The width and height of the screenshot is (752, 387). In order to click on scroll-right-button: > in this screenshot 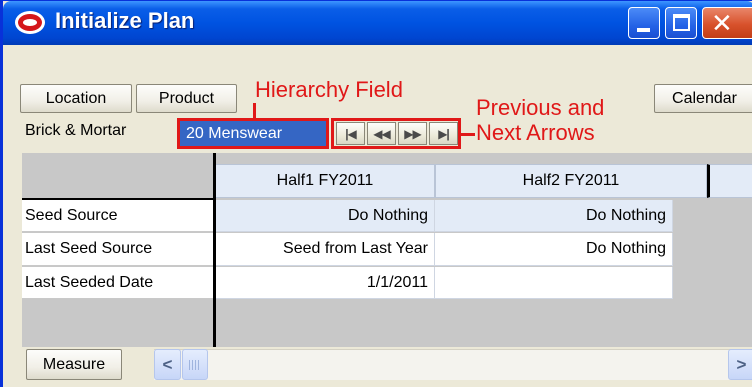, I will do `click(740, 364)`.